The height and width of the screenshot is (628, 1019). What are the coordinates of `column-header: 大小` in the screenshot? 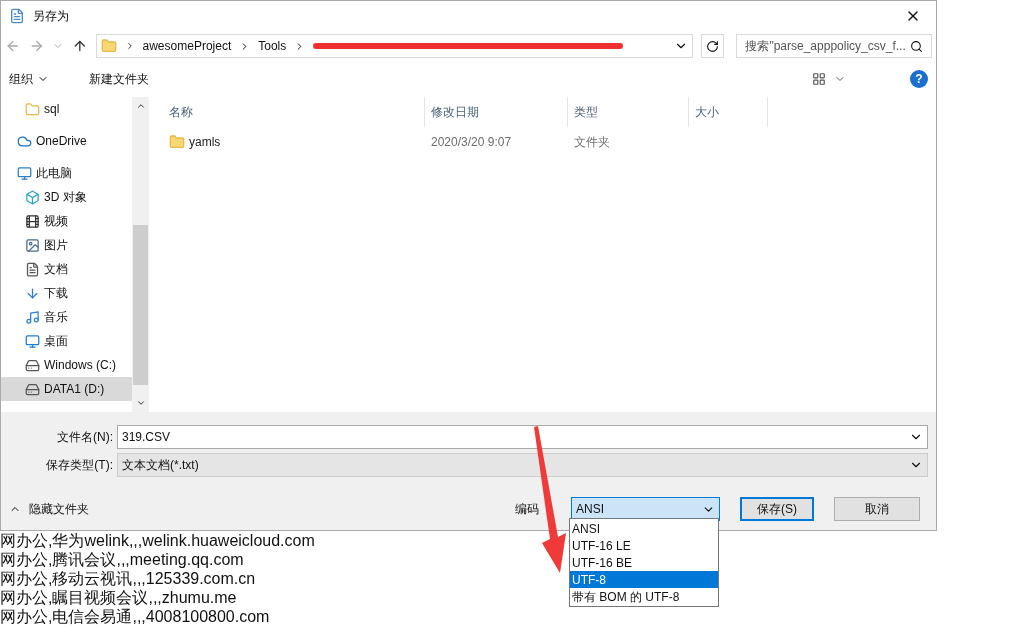 It's located at (728, 112).